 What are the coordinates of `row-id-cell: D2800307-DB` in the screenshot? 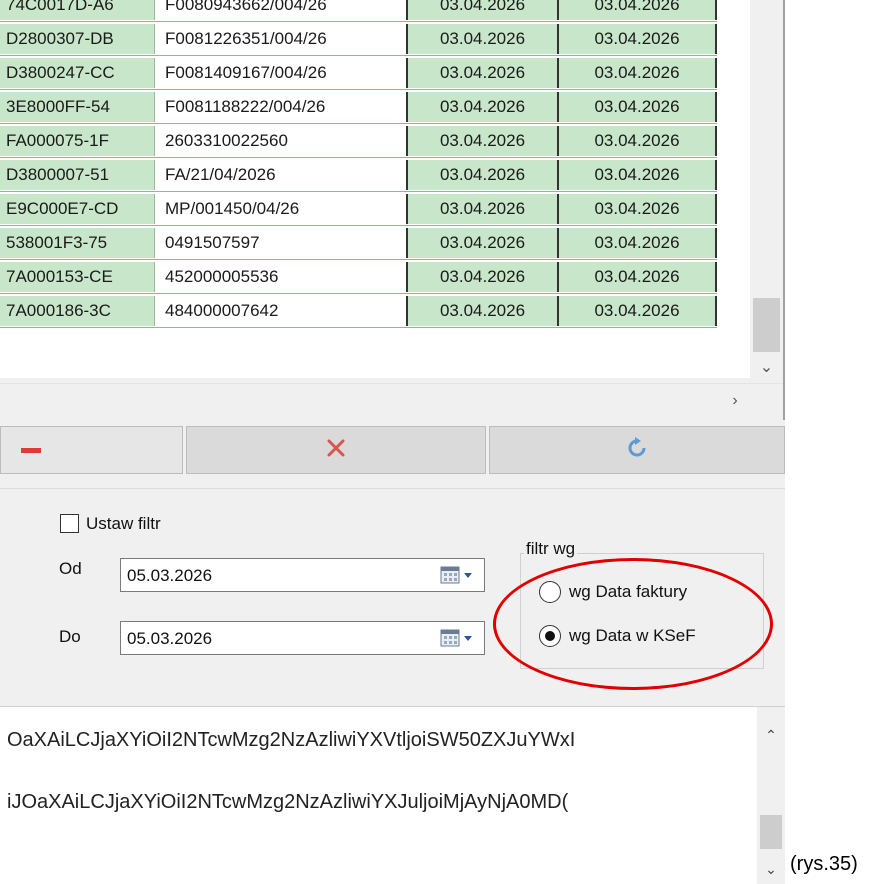 It's located at (77, 39).